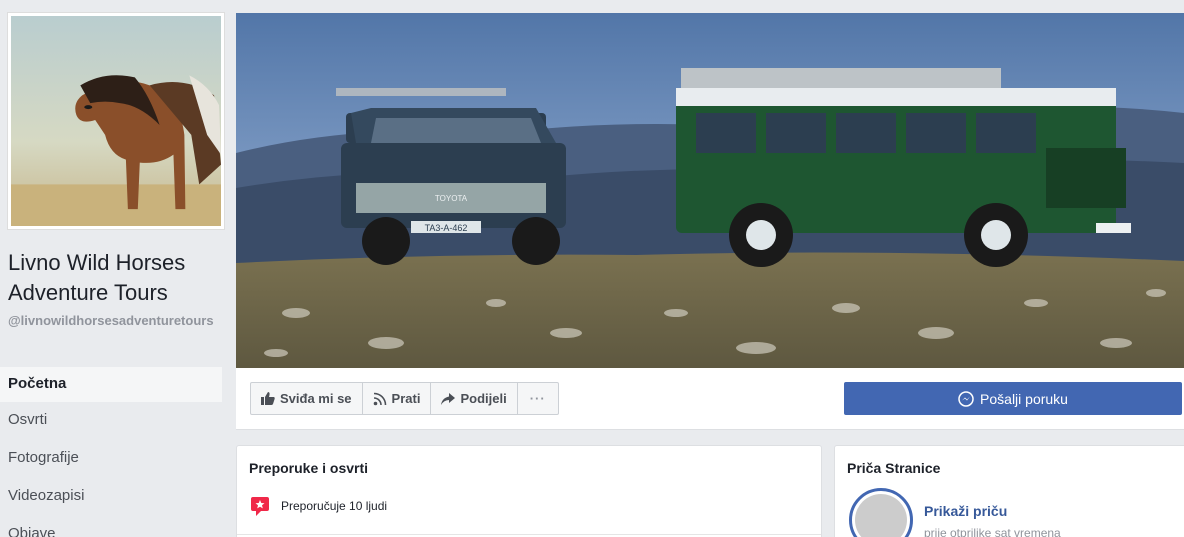 This screenshot has width=1184, height=537. Describe the element at coordinates (446, 228) in the screenshot. I see `license-plate-left: TA3-A-462` at that location.